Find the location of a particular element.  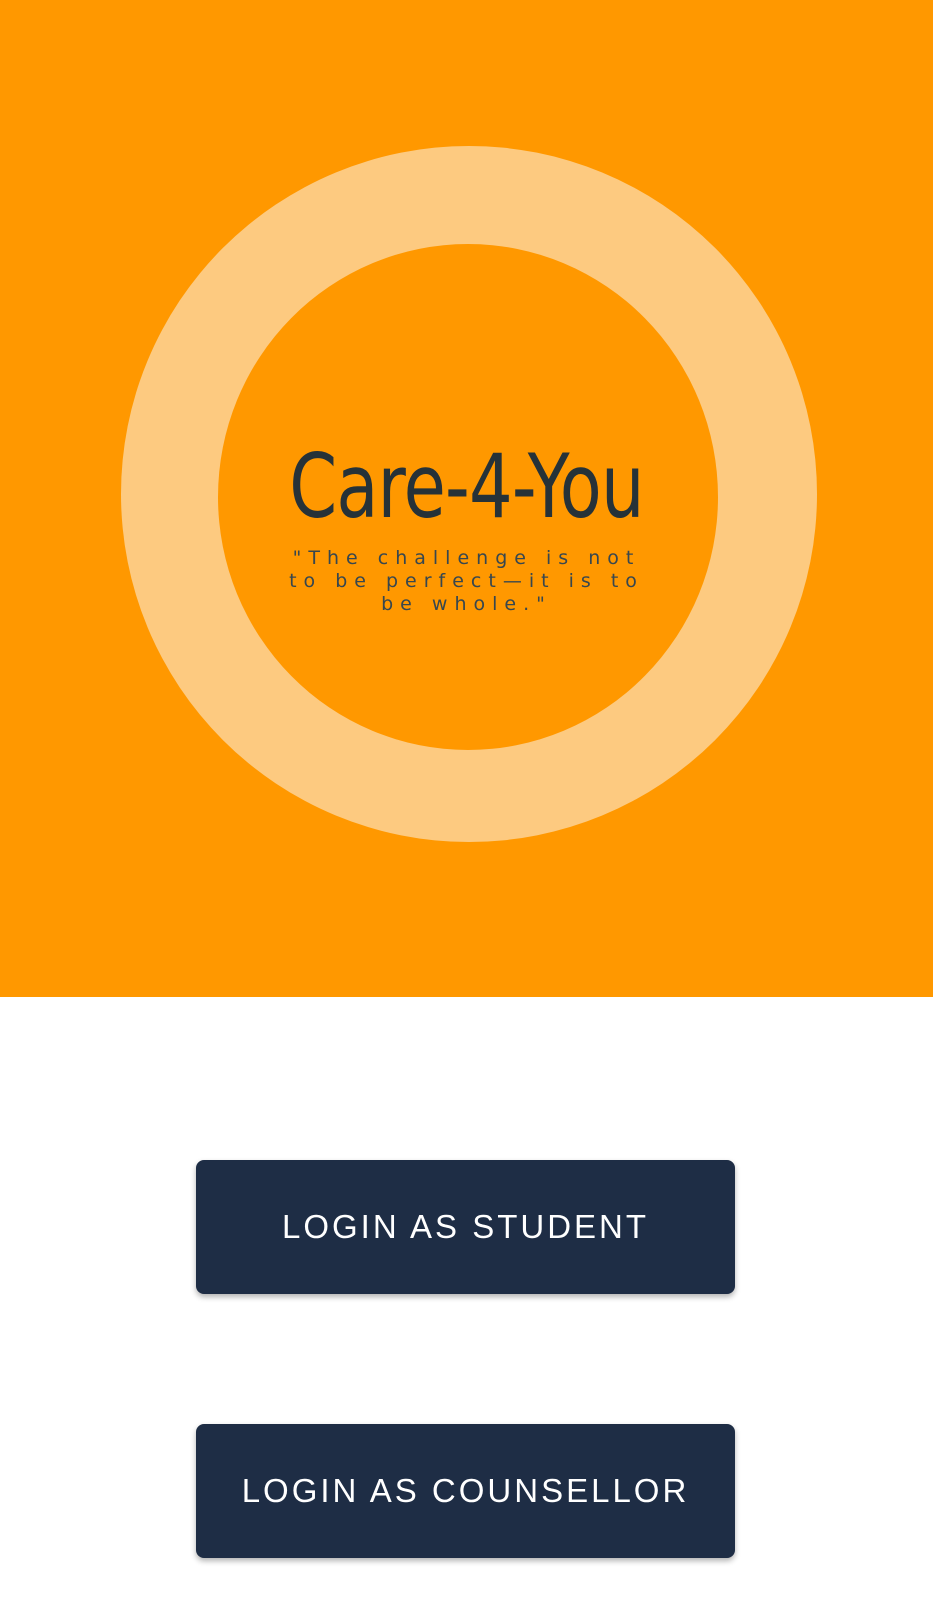

login-as-counsellor-button: LOGIN AS COUNSELLOR is located at coordinates (465, 1491).